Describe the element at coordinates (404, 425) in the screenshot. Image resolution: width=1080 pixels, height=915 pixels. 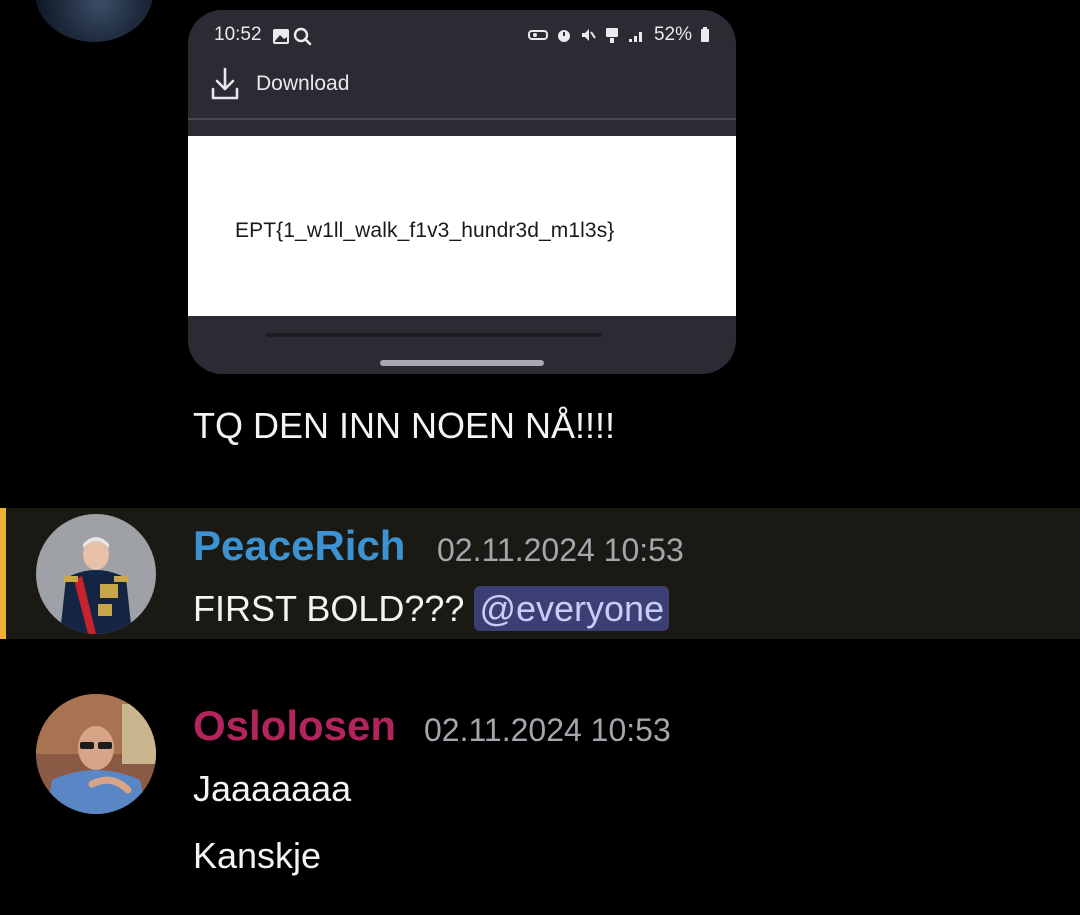
I see `message-text: TQ DEN INN NOEN NÅ!!!!` at that location.